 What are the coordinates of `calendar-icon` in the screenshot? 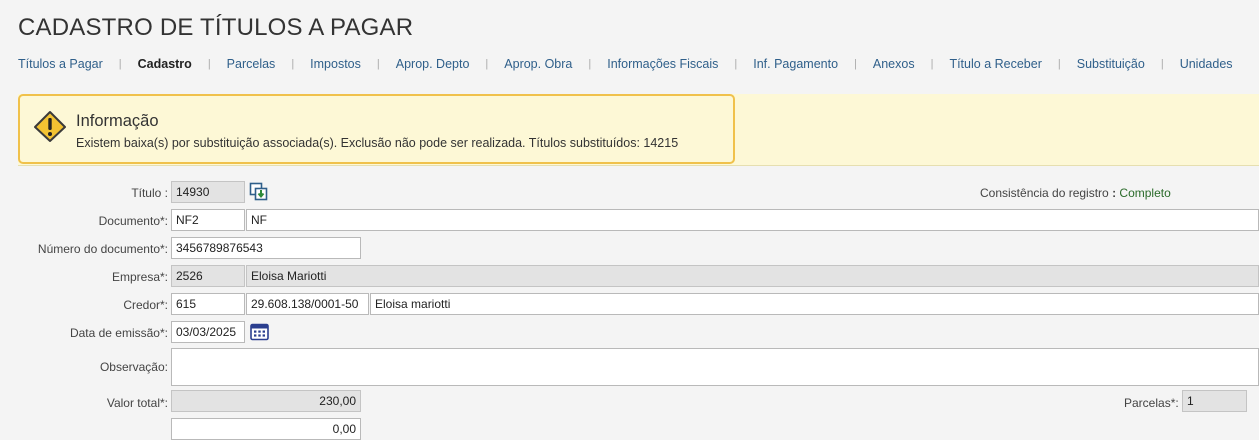 It's located at (259, 331).